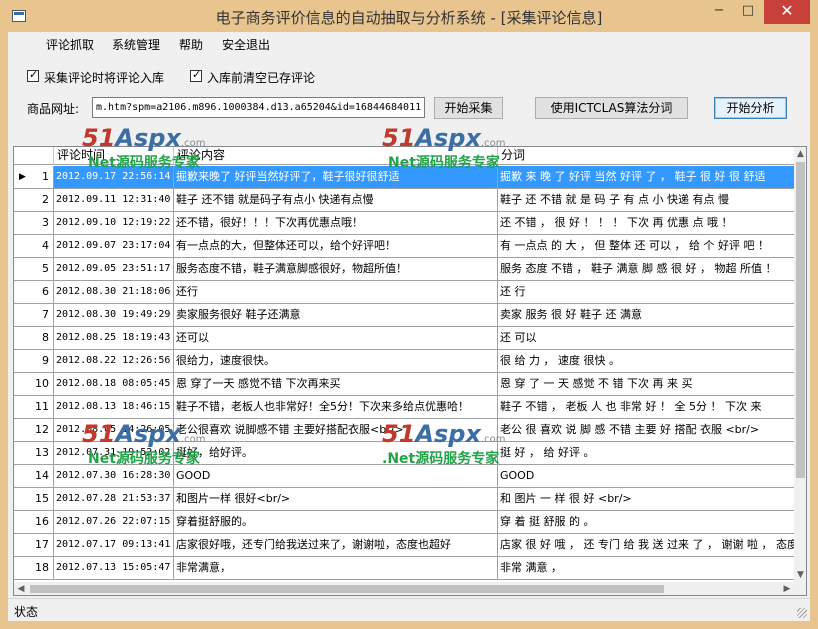 This screenshot has height=629, width=818. Describe the element at coordinates (646, 453) in the screenshot. I see `cell-segmentation: 挺 好 ， 给 好评 。` at that location.